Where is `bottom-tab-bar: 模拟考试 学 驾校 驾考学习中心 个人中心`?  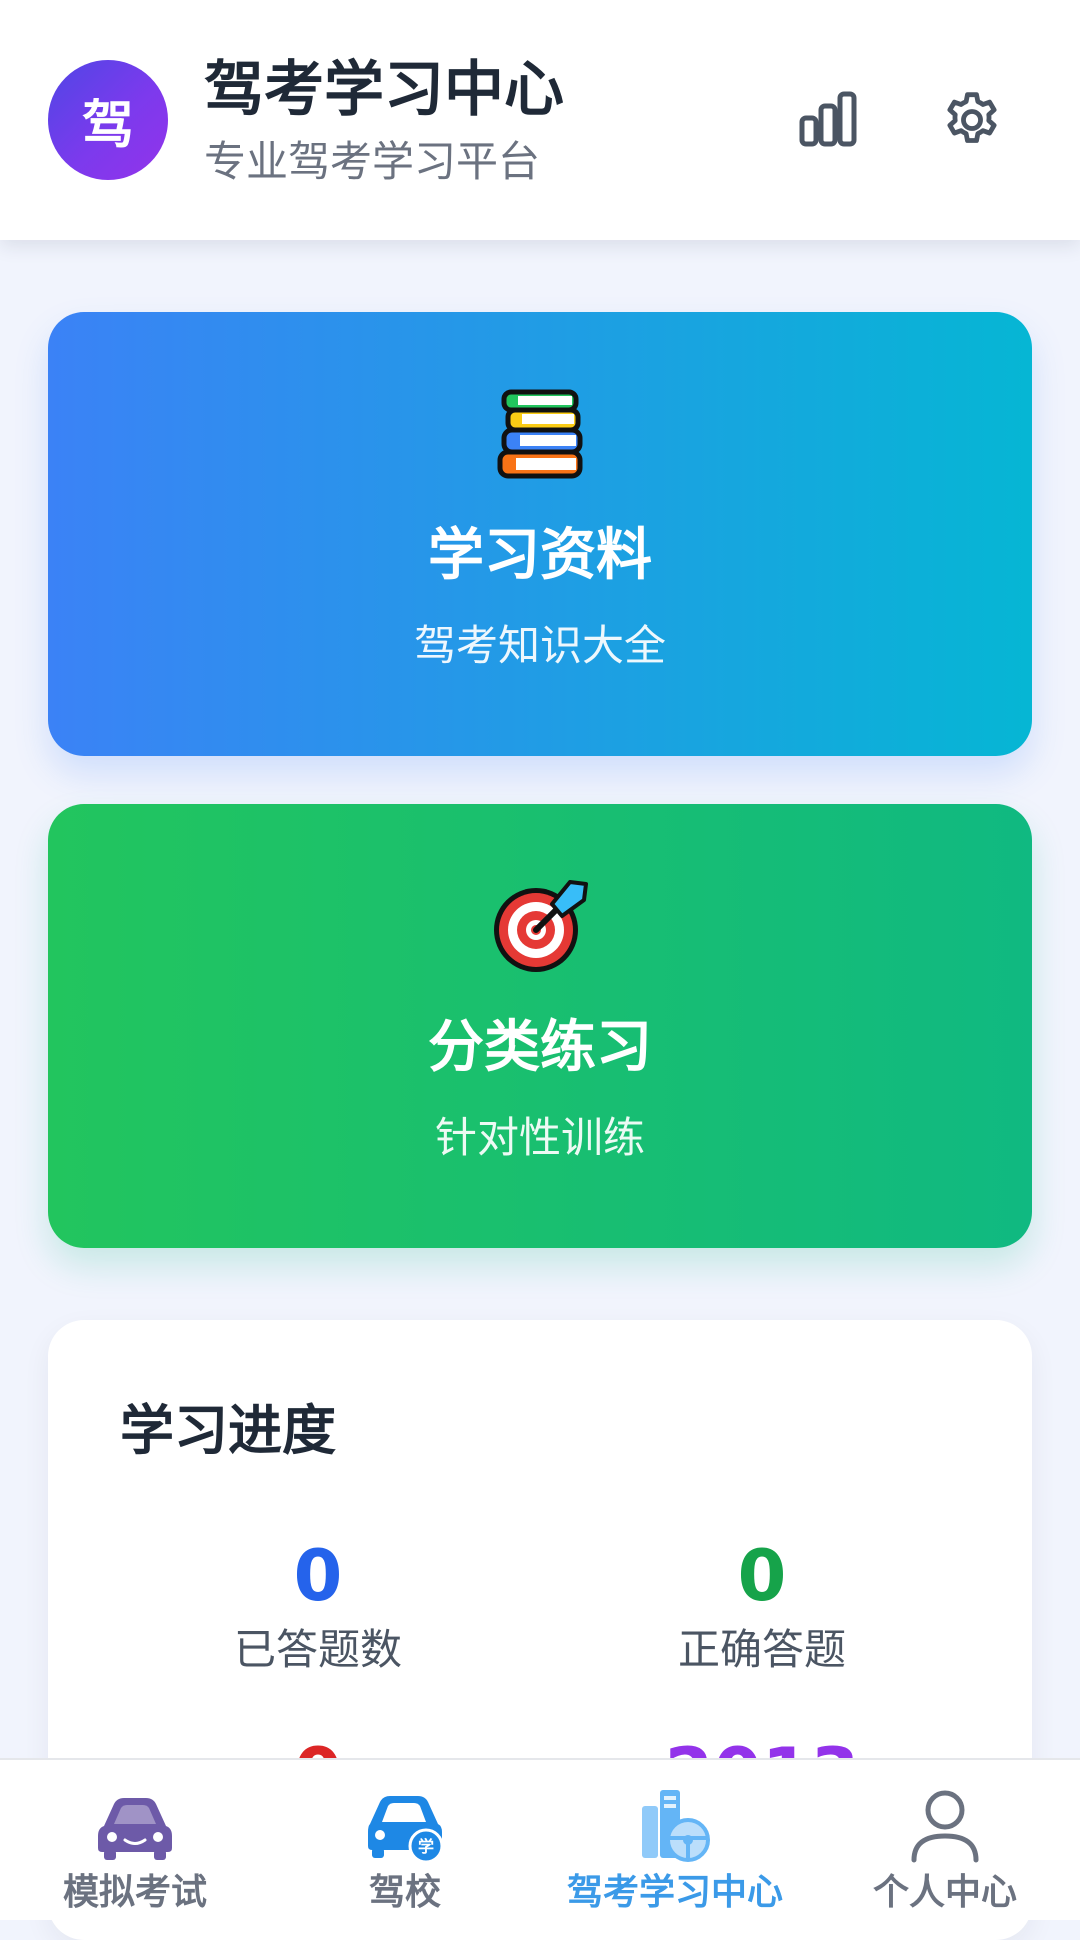 bottom-tab-bar: 模拟考试 学 驾校 驾考学习中心 个人中心 is located at coordinates (540, 1839).